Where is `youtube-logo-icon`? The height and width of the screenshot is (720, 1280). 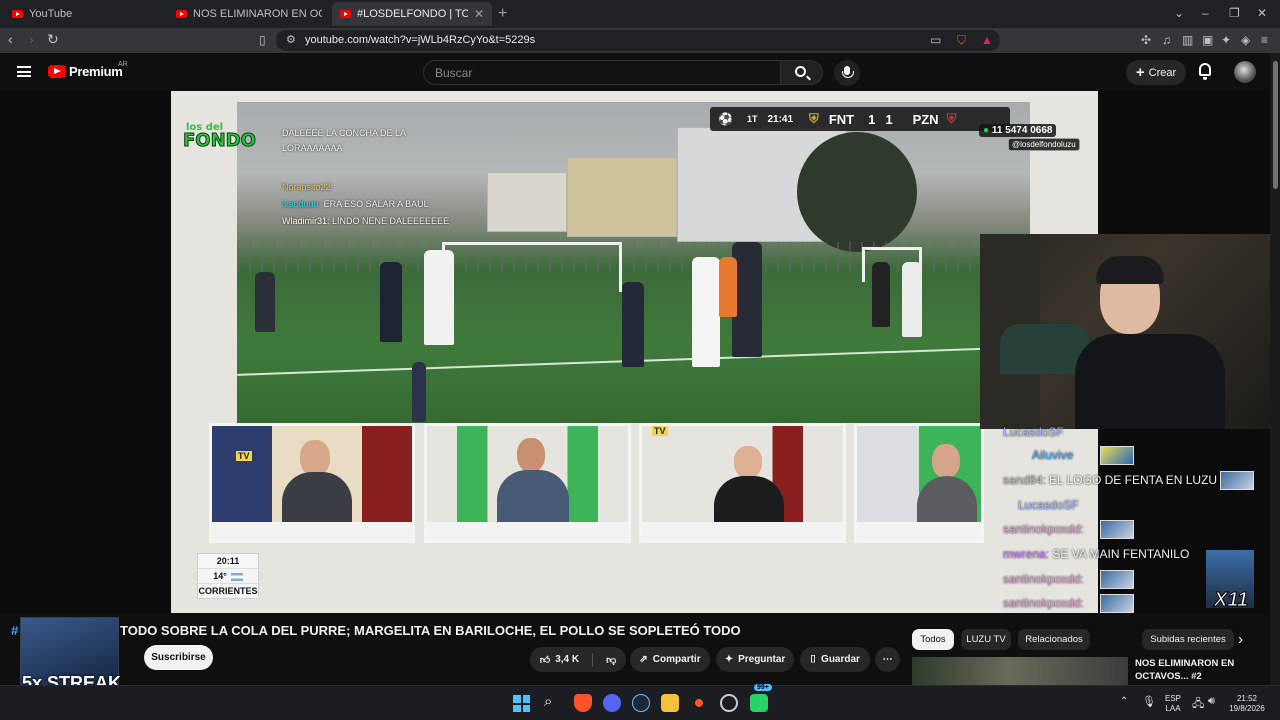
youtube-logo-icon is located at coordinates (57, 71).